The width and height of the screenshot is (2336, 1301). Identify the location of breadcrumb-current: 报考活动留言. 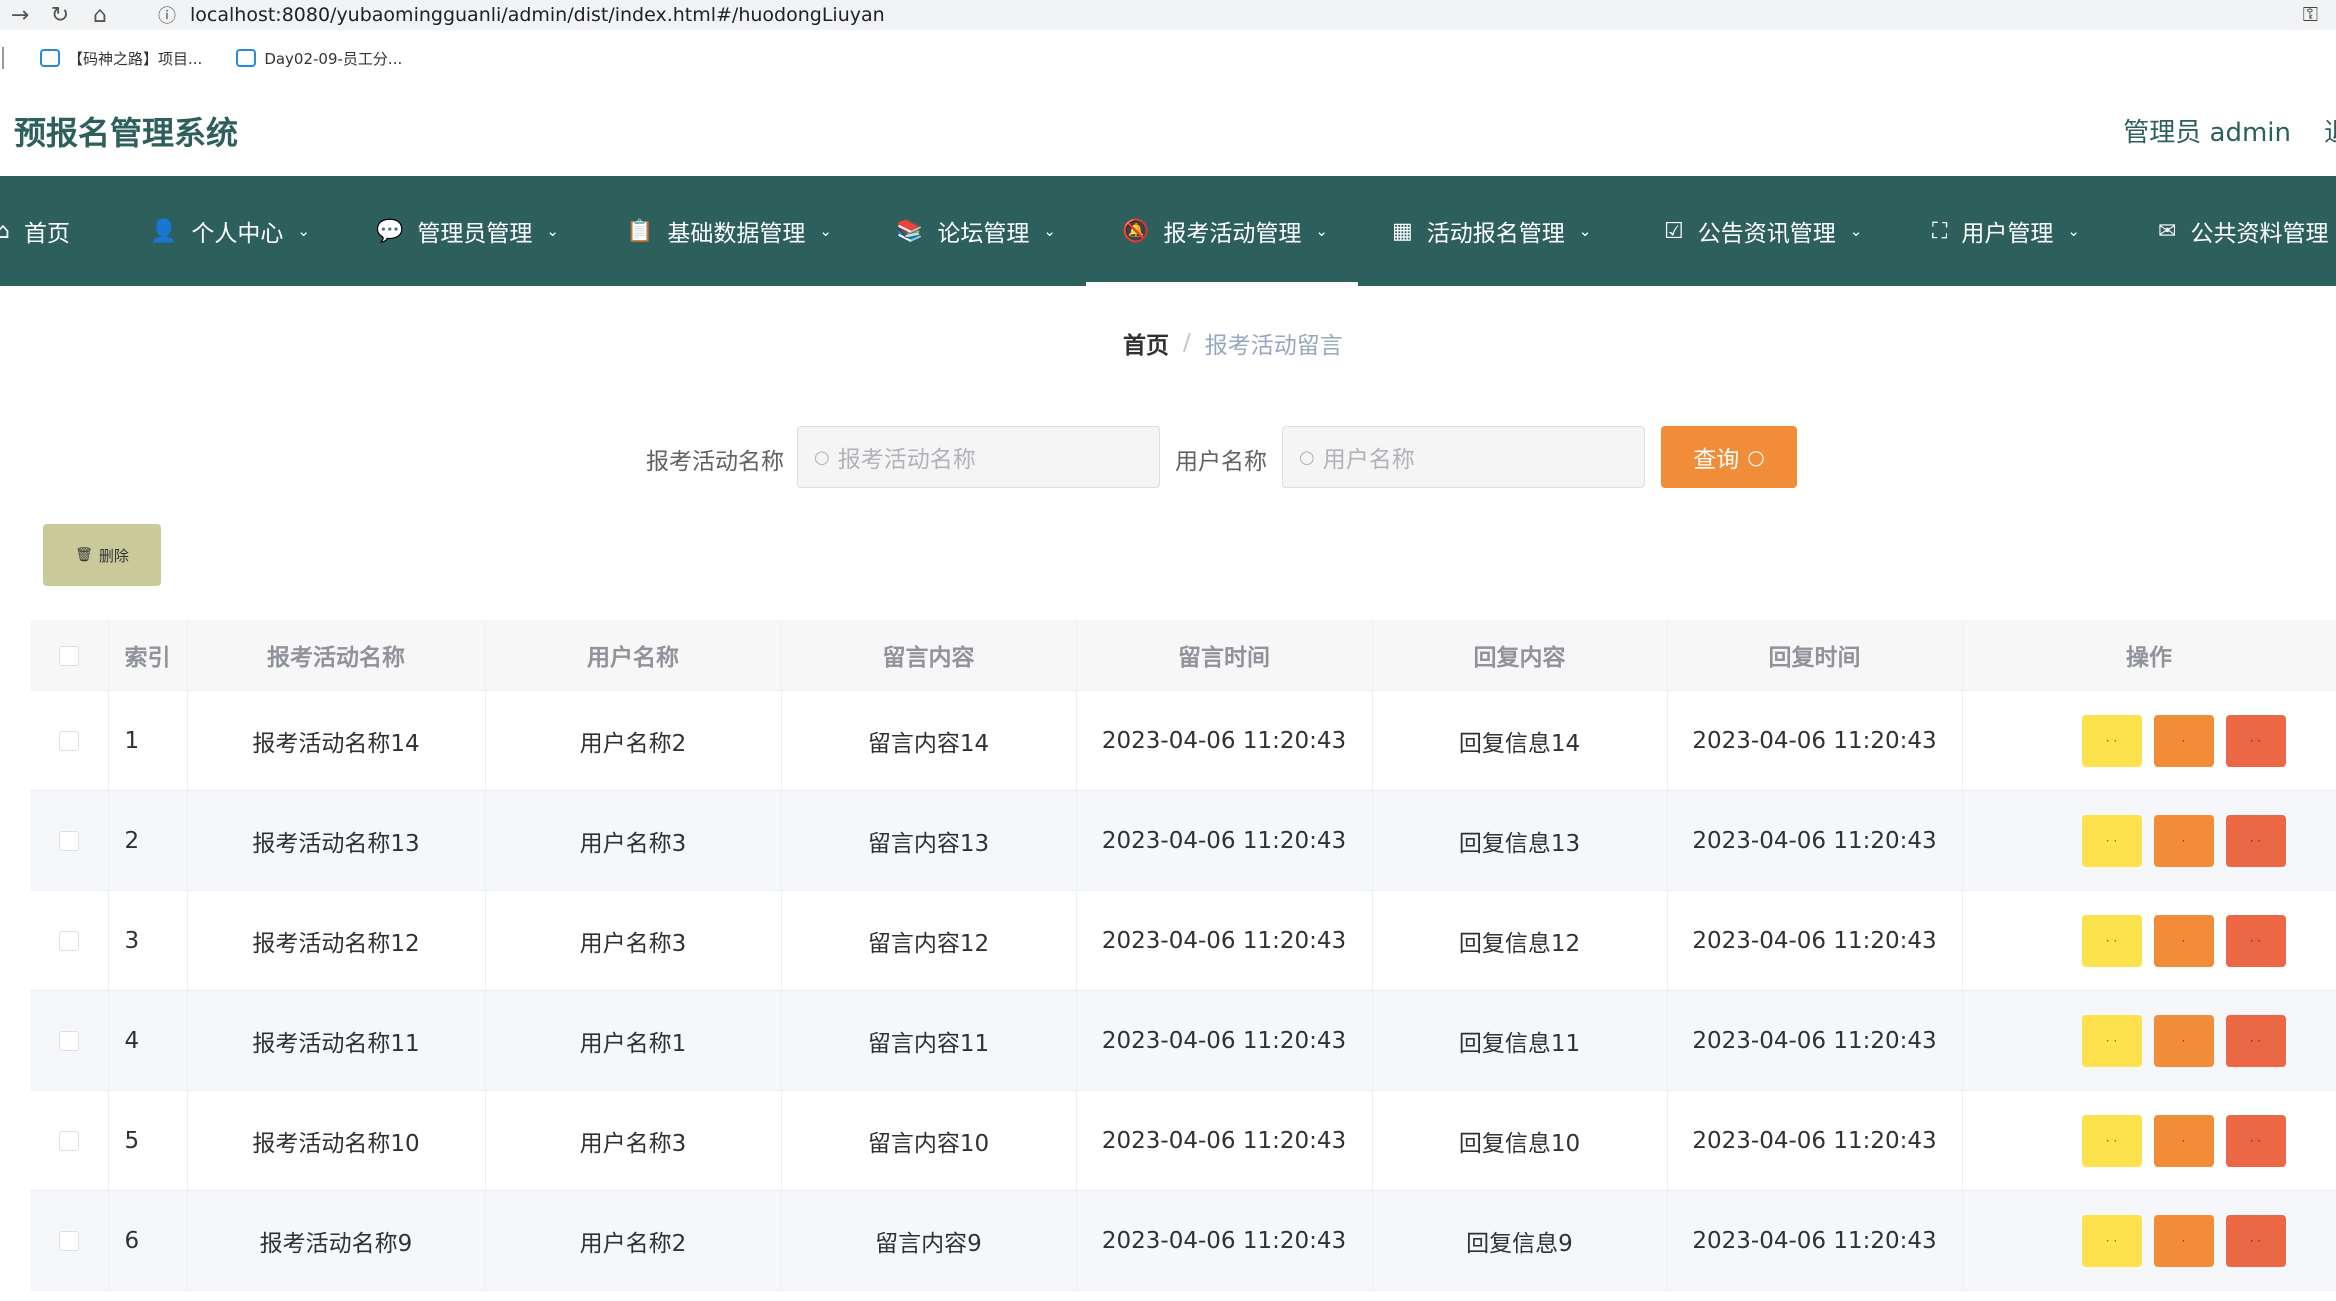
(1273, 346).